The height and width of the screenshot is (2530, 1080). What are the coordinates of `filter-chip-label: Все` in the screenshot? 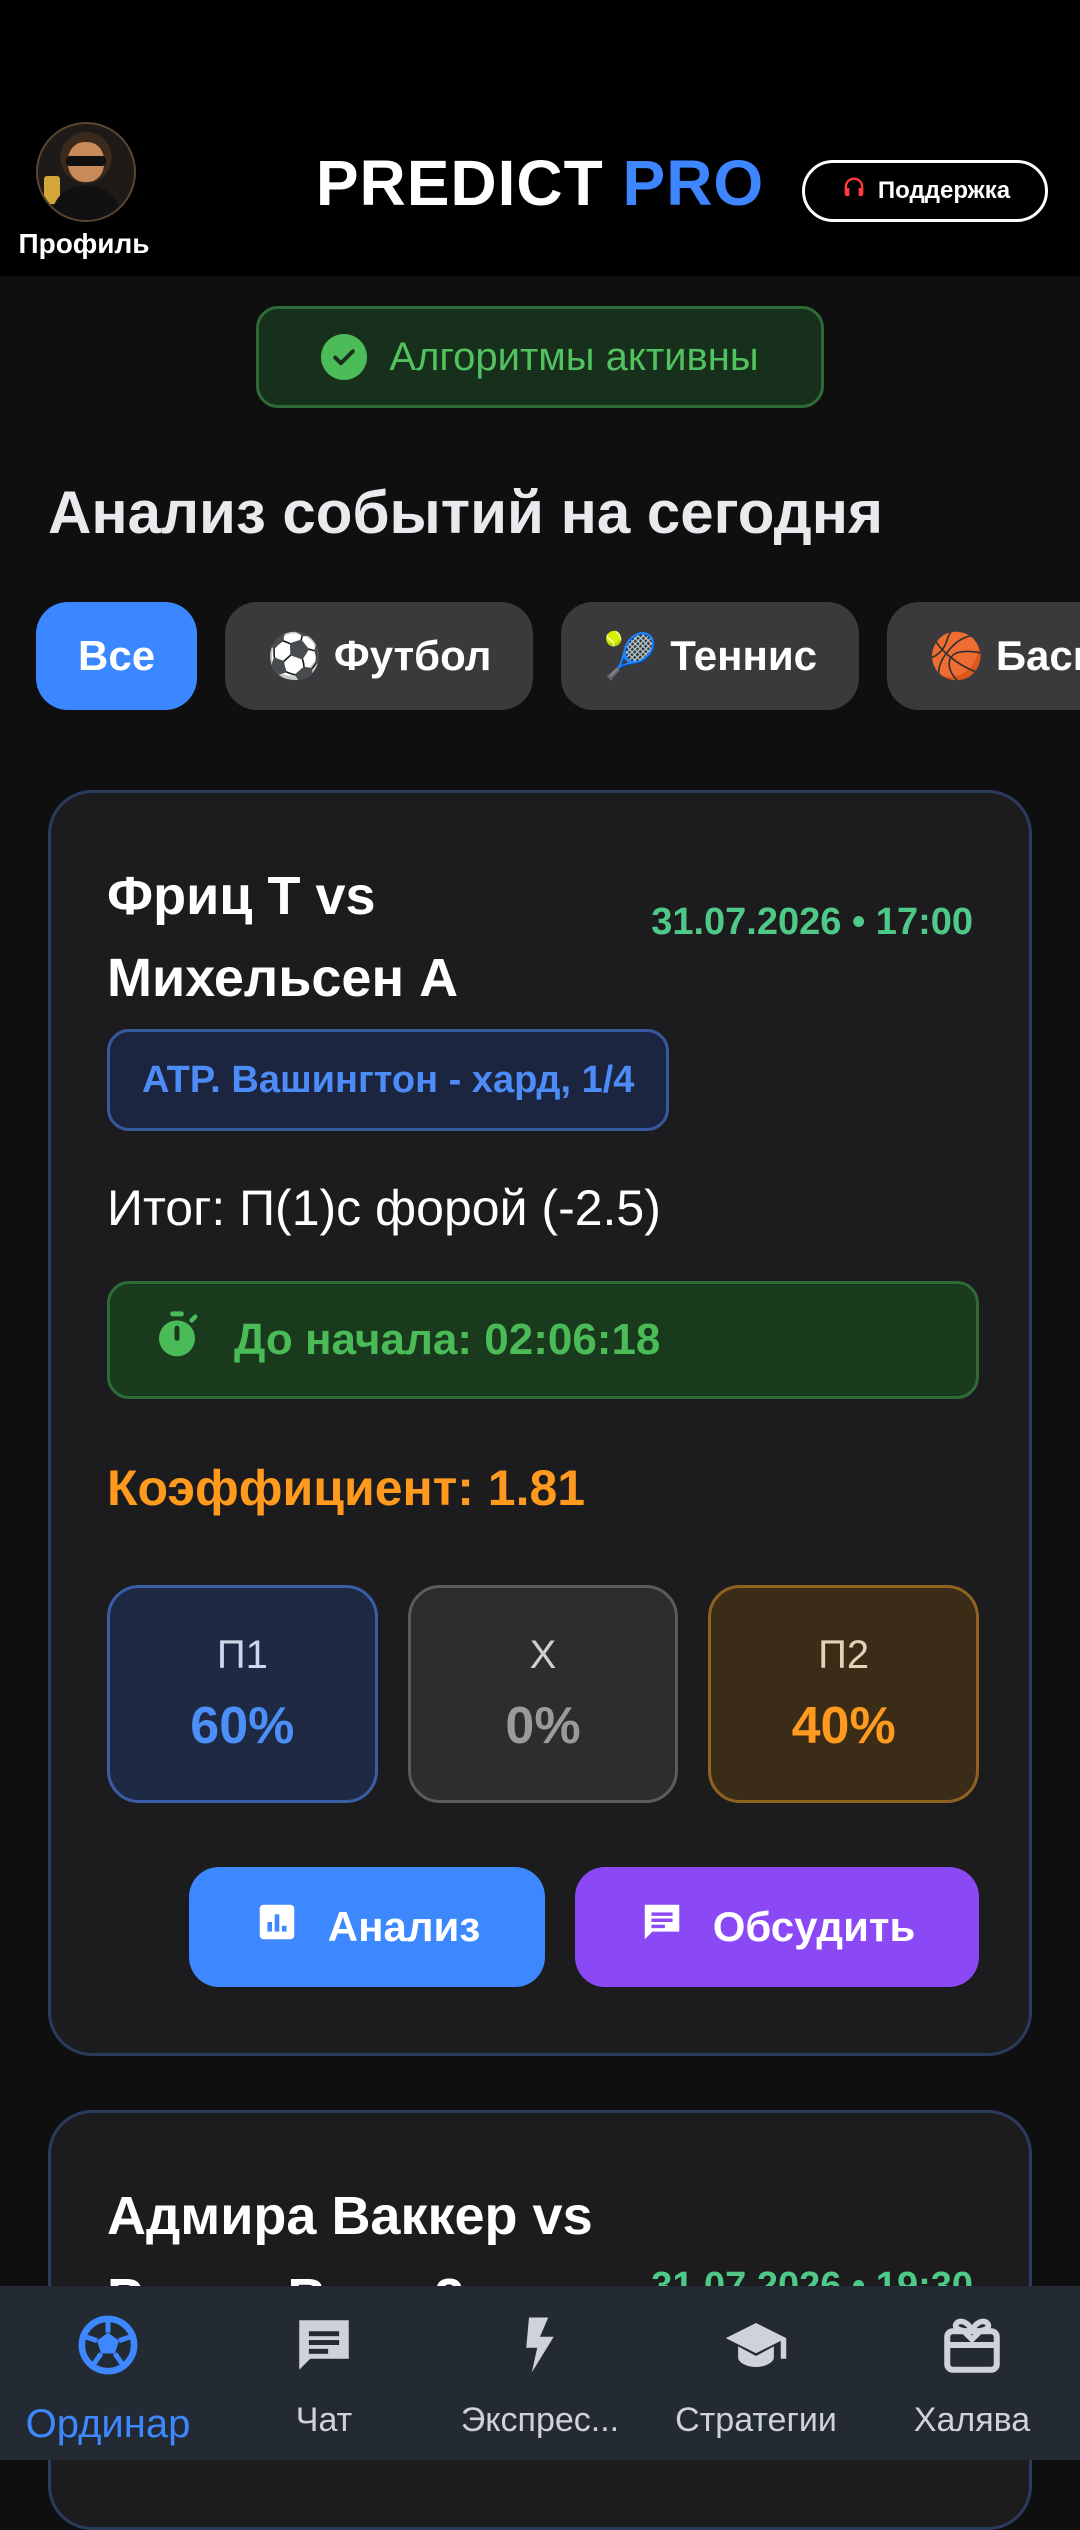 It's located at (117, 655).